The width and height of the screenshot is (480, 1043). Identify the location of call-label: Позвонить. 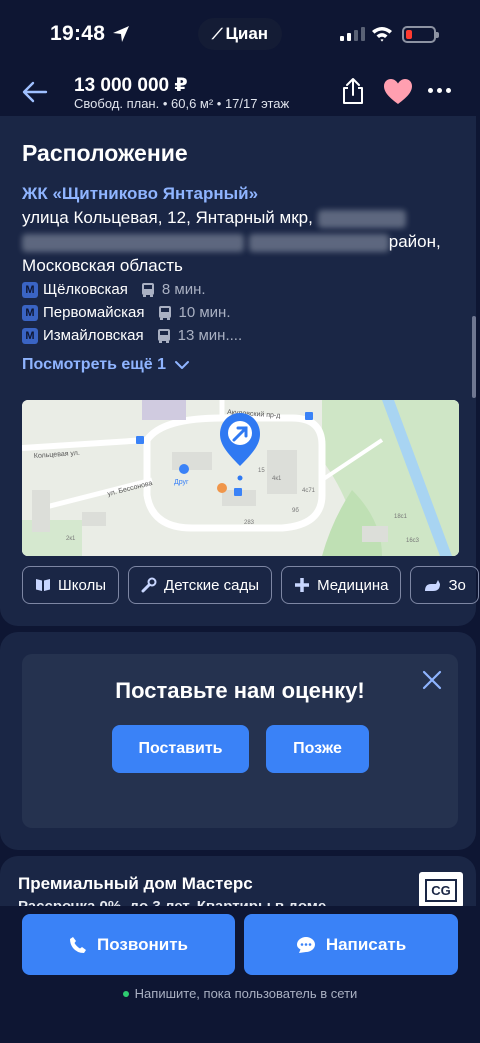
(142, 944).